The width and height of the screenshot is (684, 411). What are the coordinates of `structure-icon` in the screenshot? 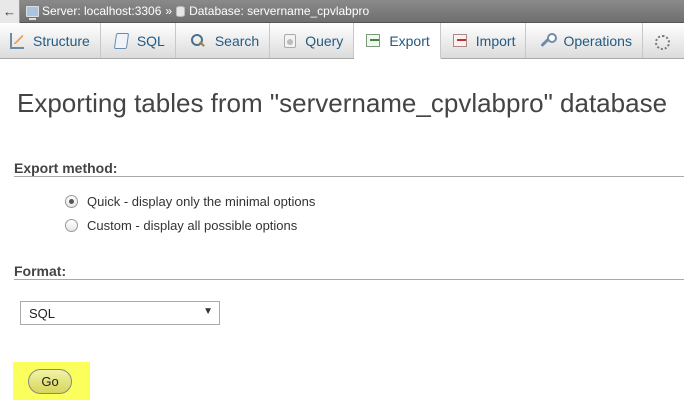 It's located at (17, 40).